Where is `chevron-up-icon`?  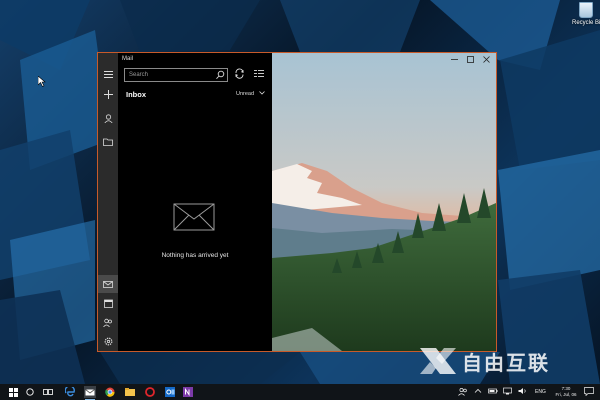
chevron-up-icon is located at coordinates (478, 392).